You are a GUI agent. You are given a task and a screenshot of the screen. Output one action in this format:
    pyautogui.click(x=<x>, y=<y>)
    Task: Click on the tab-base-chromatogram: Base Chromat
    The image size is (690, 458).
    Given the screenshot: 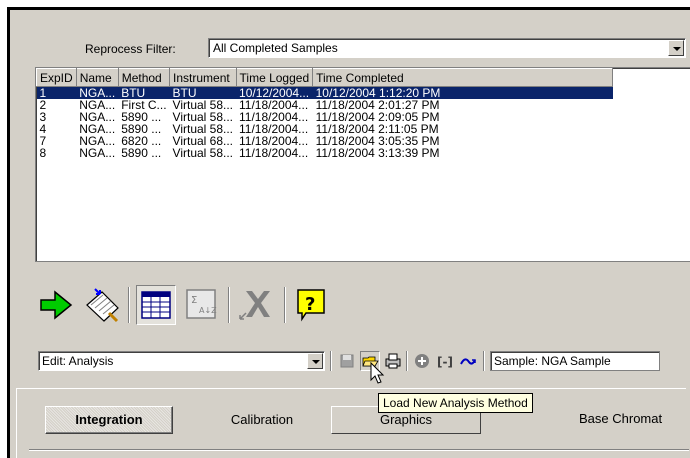 What is the action you would take?
    pyautogui.click(x=620, y=418)
    